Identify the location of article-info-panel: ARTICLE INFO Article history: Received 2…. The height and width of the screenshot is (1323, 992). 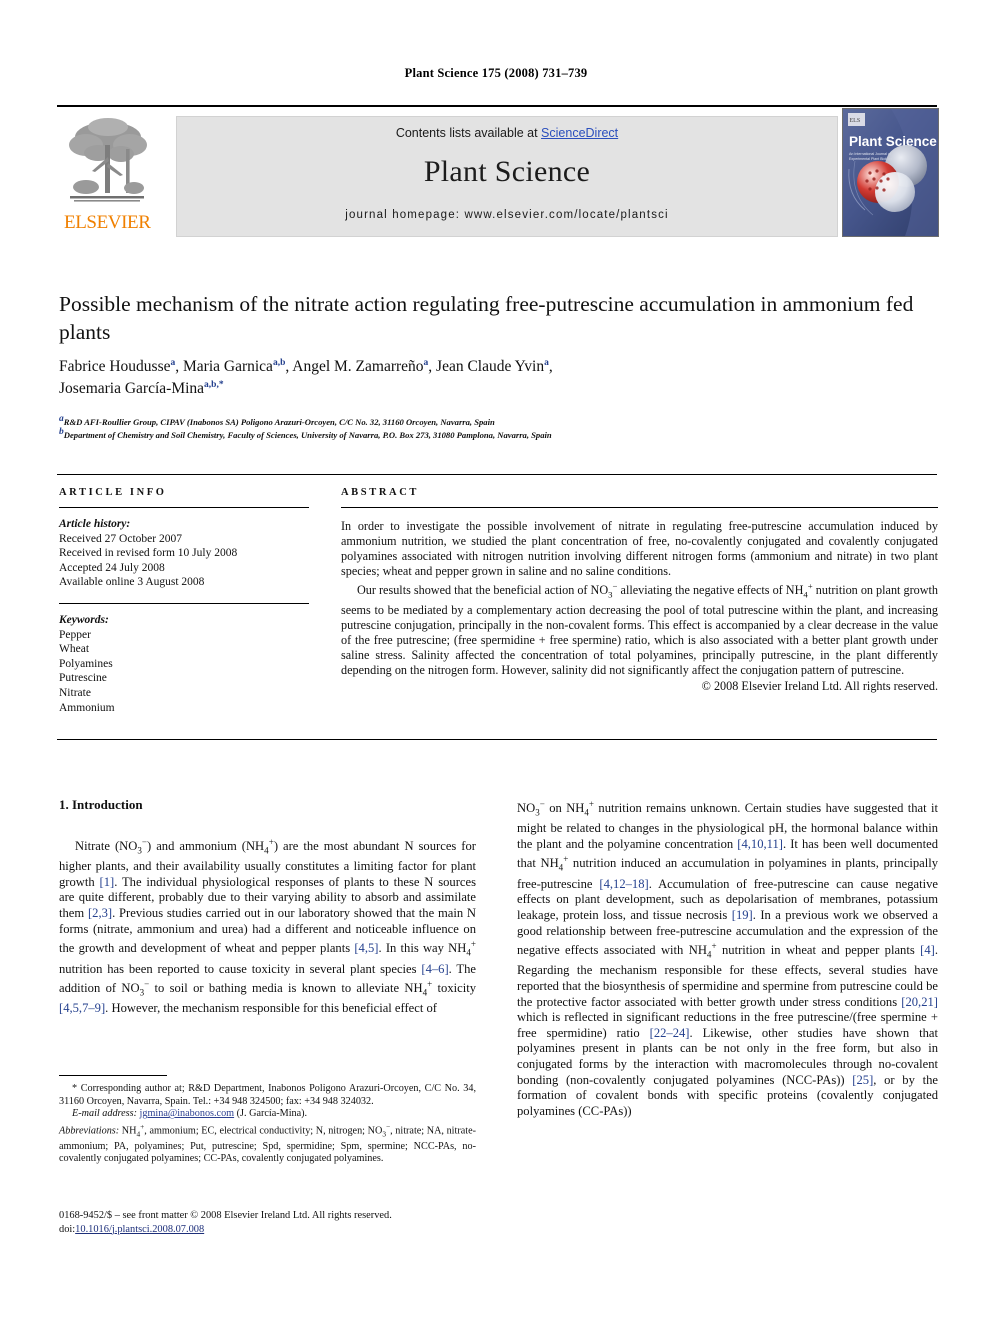
(184, 601).